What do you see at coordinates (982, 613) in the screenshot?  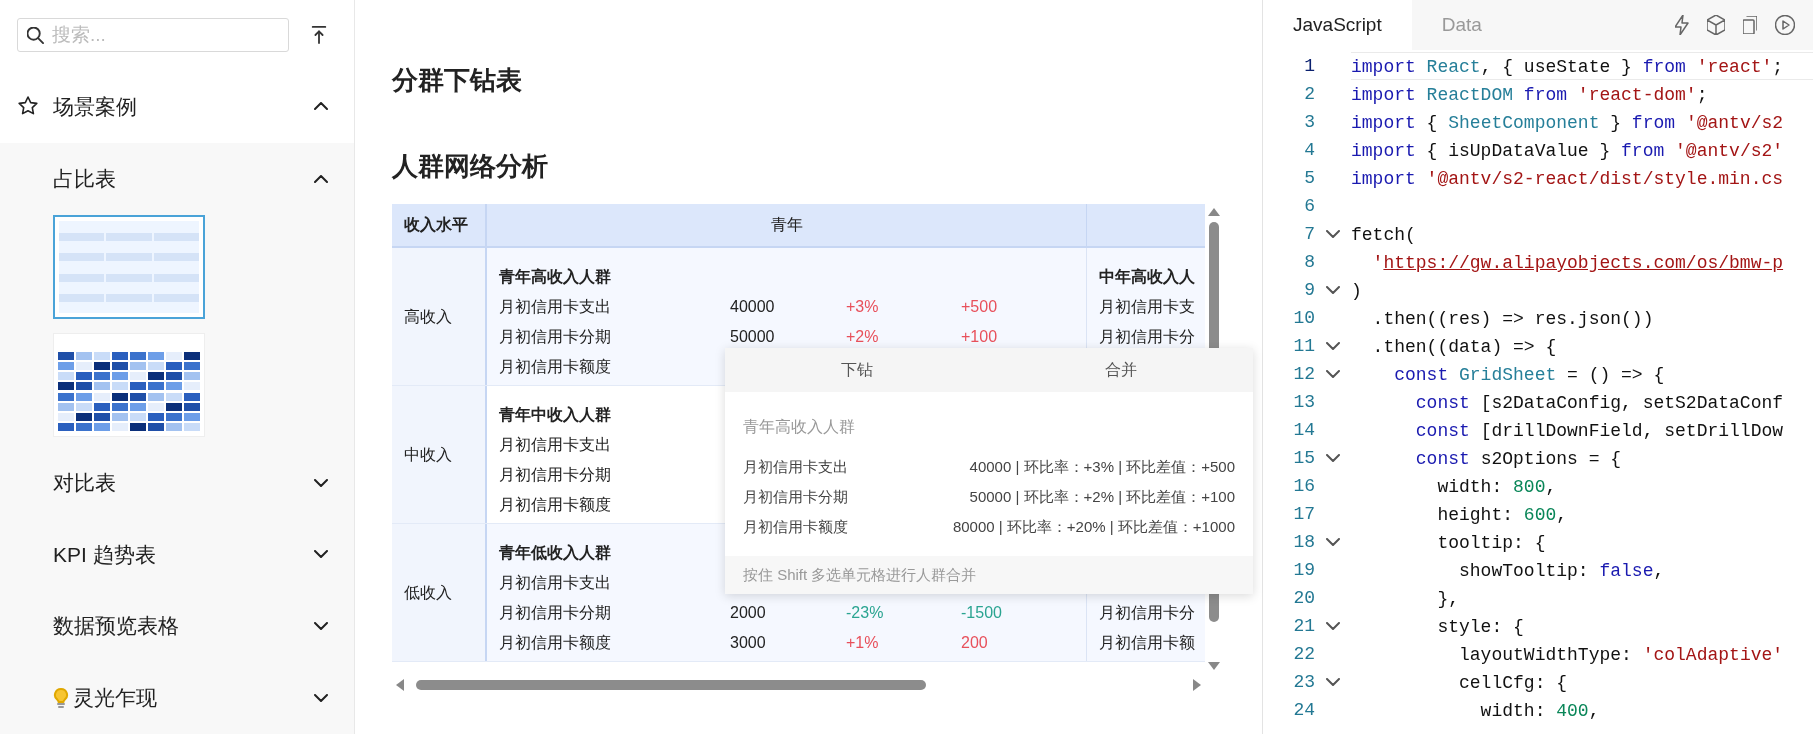 I see `change-value: -1500` at bounding box center [982, 613].